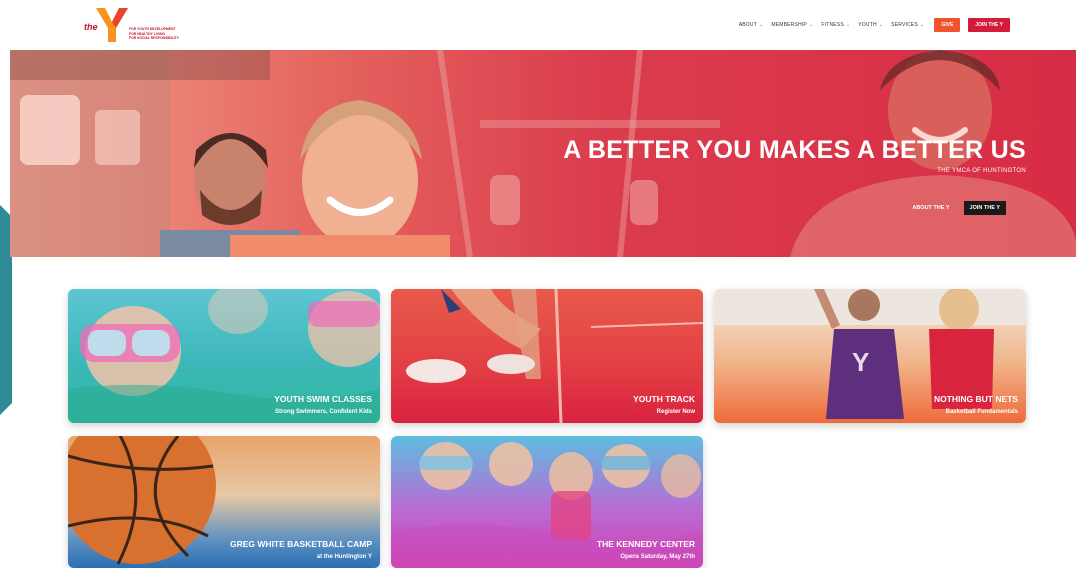 The image size is (1076, 568). Describe the element at coordinates (835, 25) in the screenshot. I see `nav-item-fitness: FITNESS ⌄` at that location.